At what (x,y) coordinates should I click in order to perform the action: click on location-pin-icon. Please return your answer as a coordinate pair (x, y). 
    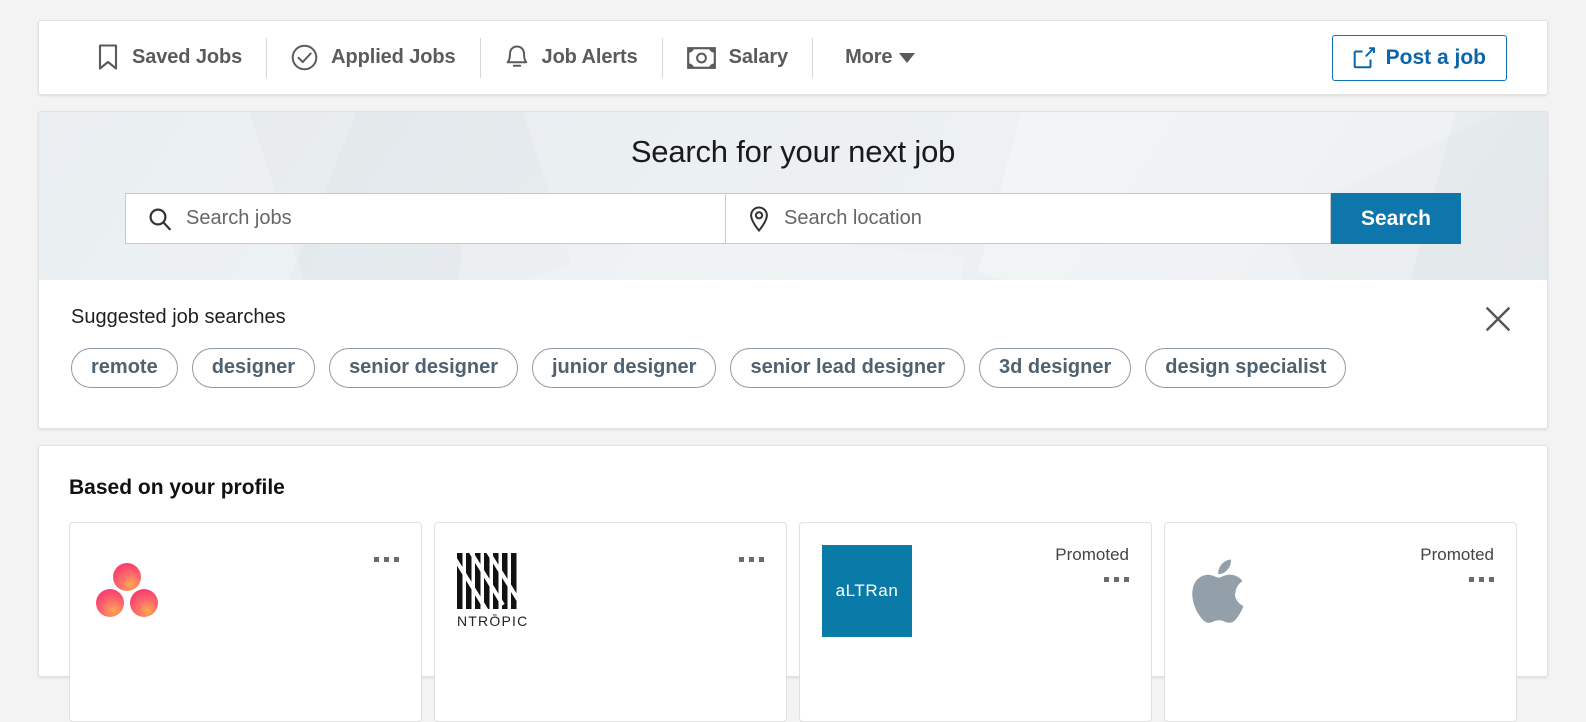
    Looking at the image, I should click on (759, 218).